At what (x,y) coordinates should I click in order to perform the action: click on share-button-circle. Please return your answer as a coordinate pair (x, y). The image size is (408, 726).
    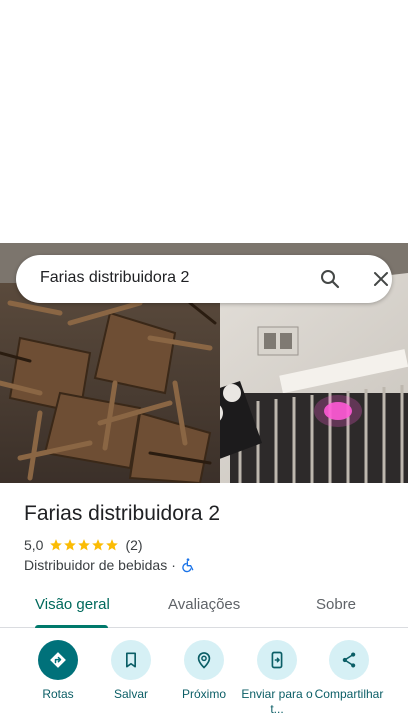
    Looking at the image, I should click on (349, 660).